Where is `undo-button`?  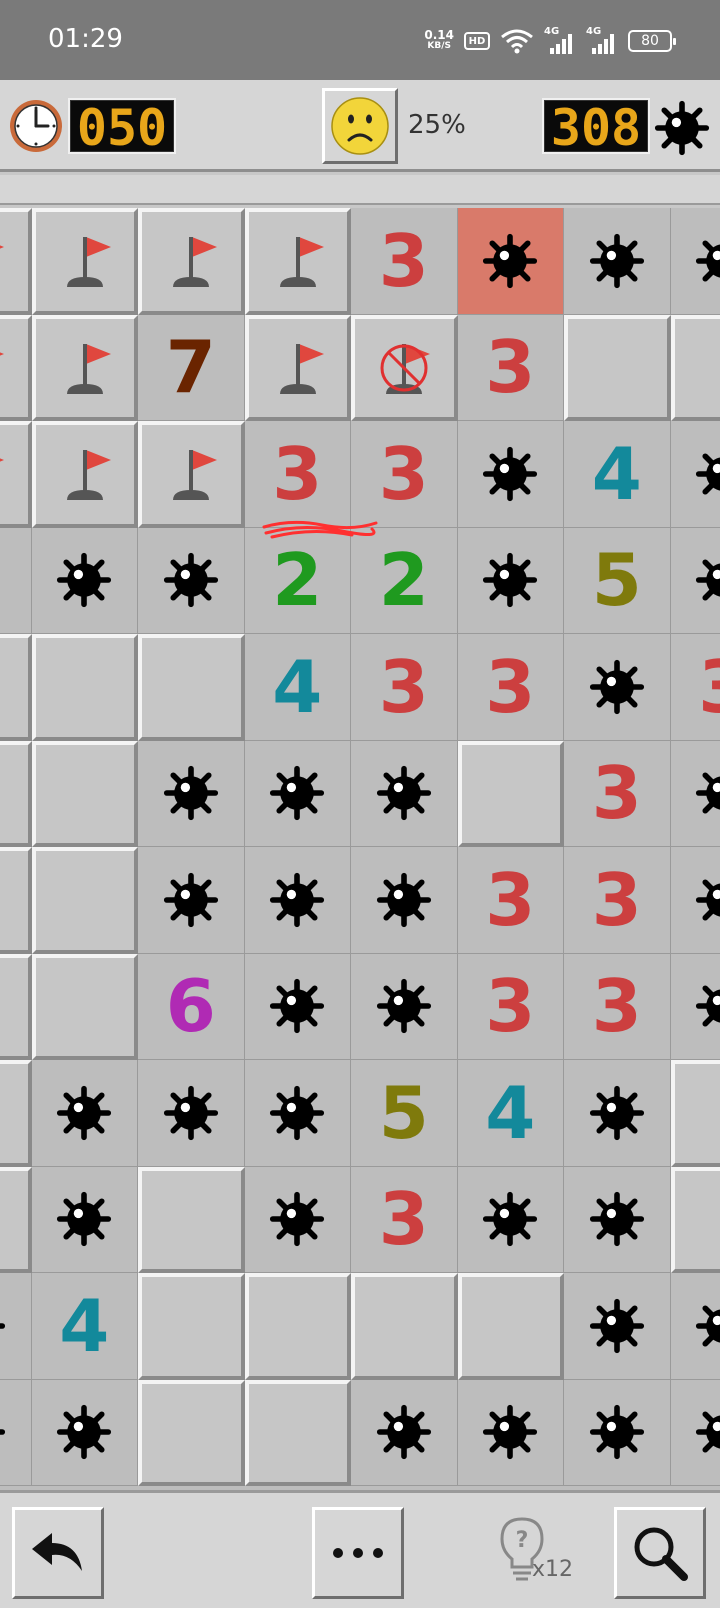
undo-button is located at coordinates (58, 1553).